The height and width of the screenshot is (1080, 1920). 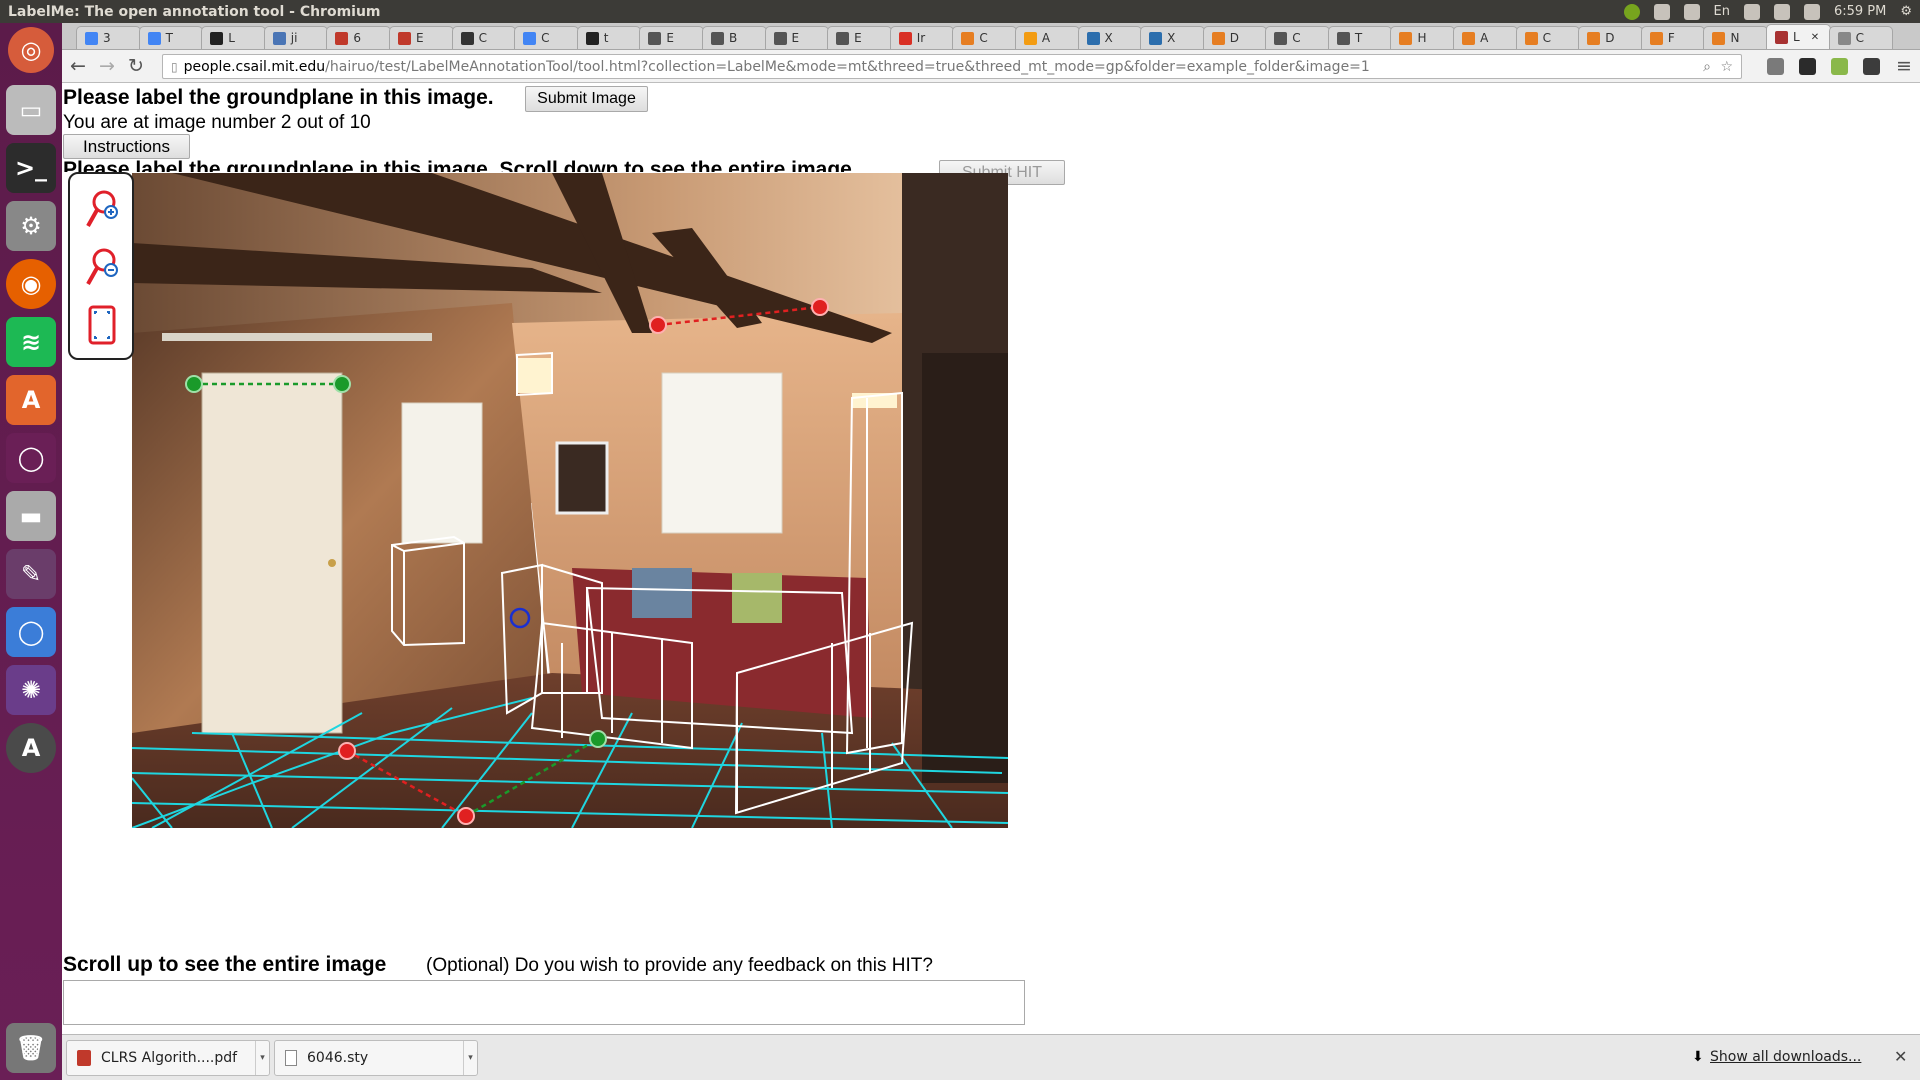 I want to click on tab-label: L, so click(x=231, y=38).